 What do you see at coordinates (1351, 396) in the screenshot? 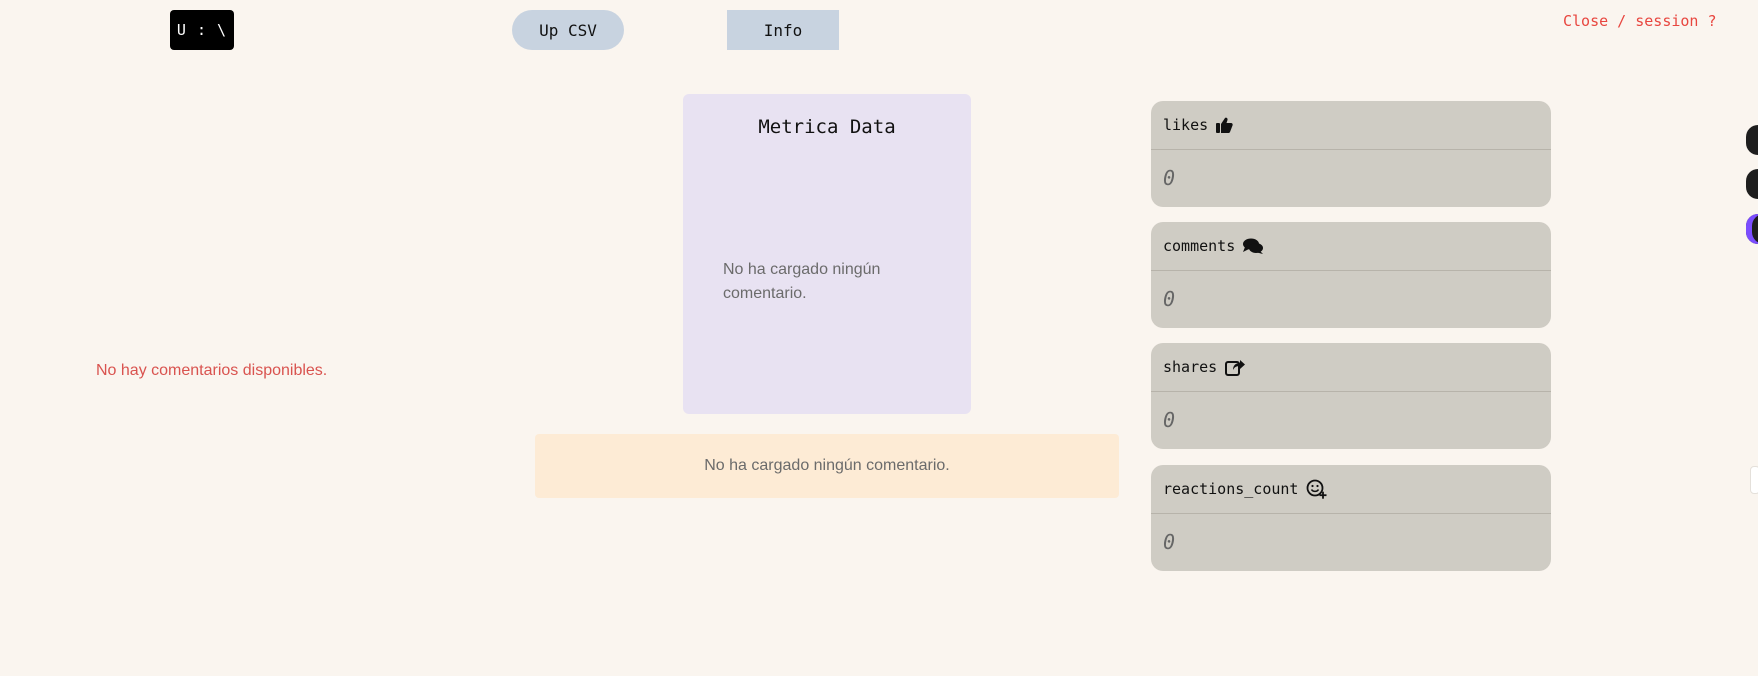
I see `stat-card-shares: shares 0` at bounding box center [1351, 396].